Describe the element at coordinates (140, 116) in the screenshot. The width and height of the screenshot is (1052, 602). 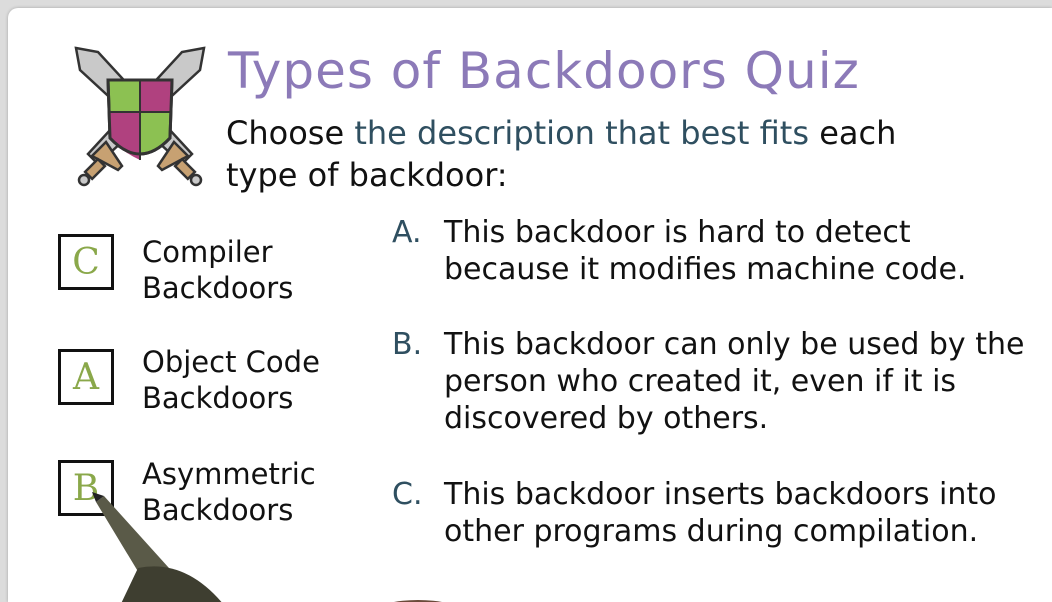
I see `crossed-swords-shield-icon` at that location.